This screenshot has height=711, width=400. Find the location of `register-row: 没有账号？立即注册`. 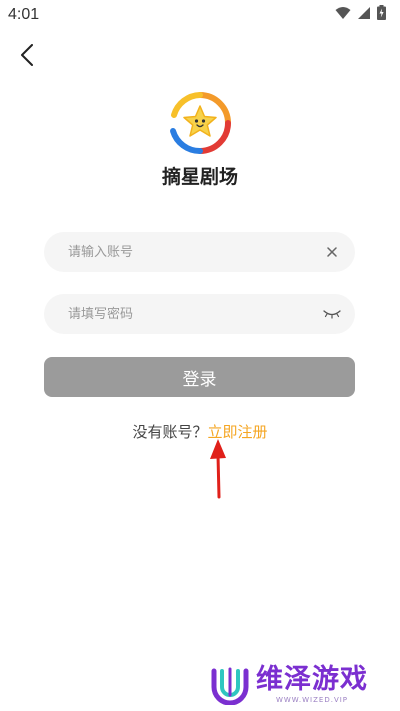

register-row: 没有账号？立即注册 is located at coordinates (200, 431).